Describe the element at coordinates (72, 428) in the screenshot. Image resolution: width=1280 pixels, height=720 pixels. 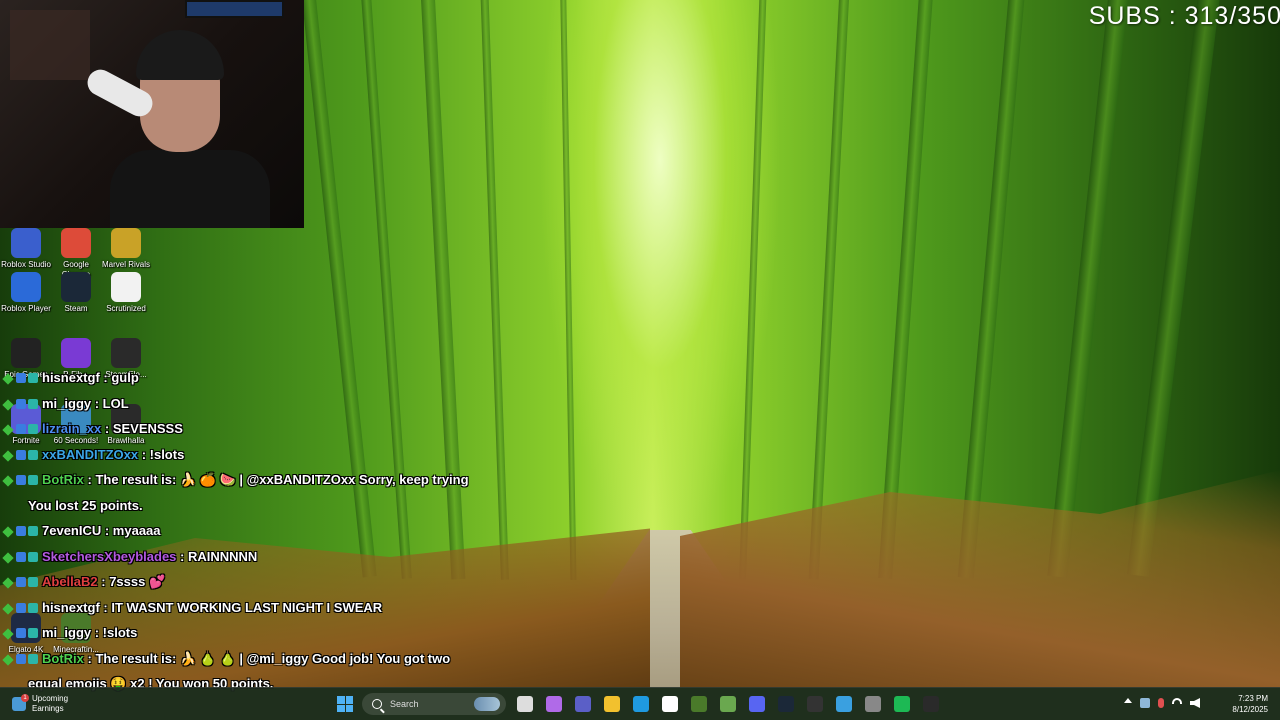
I see `chat-username: lizrain_xx` at that location.